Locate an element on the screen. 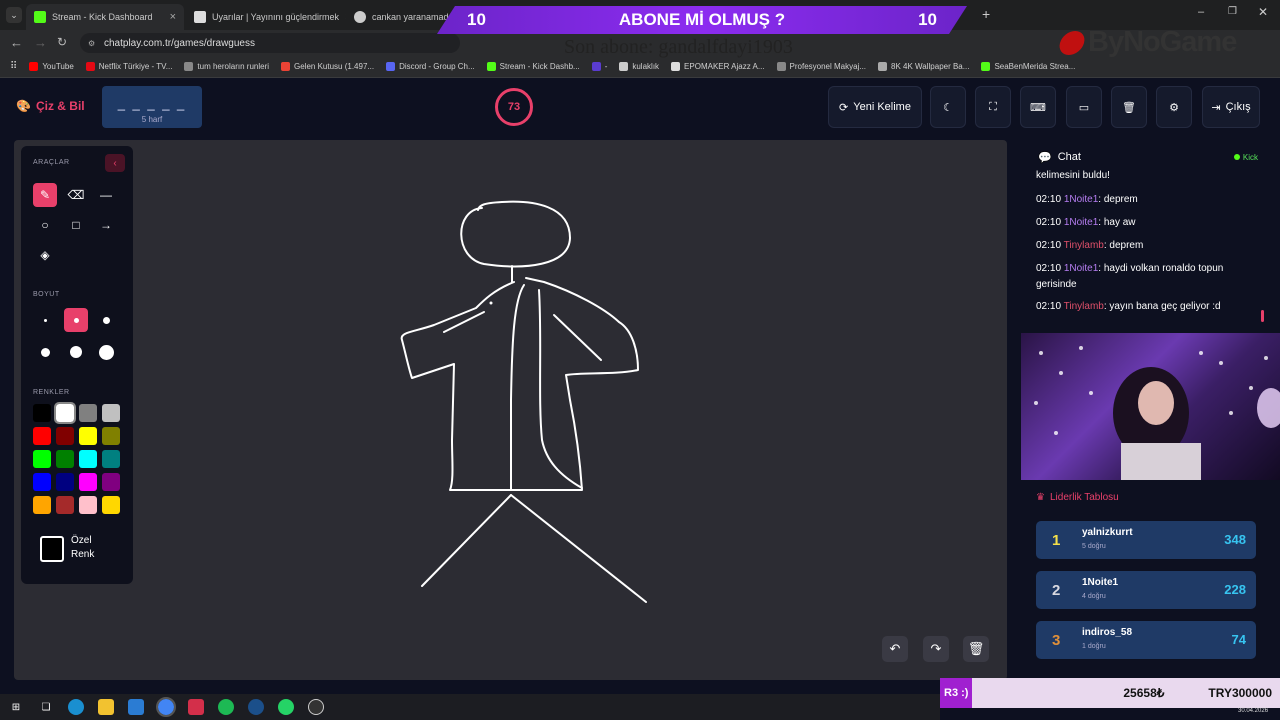 The height and width of the screenshot is (720, 1280). exit-button: ⇥ Çıkış is located at coordinates (1231, 107).